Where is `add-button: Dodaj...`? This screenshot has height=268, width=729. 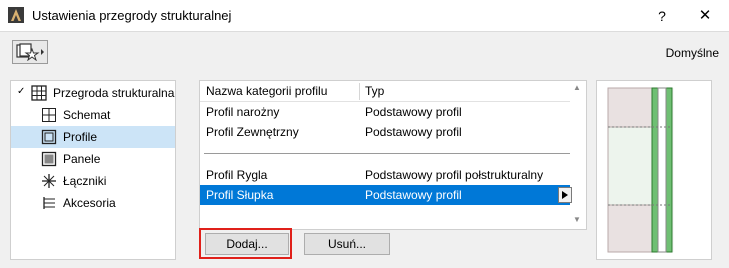 add-button: Dodaj... is located at coordinates (247, 244).